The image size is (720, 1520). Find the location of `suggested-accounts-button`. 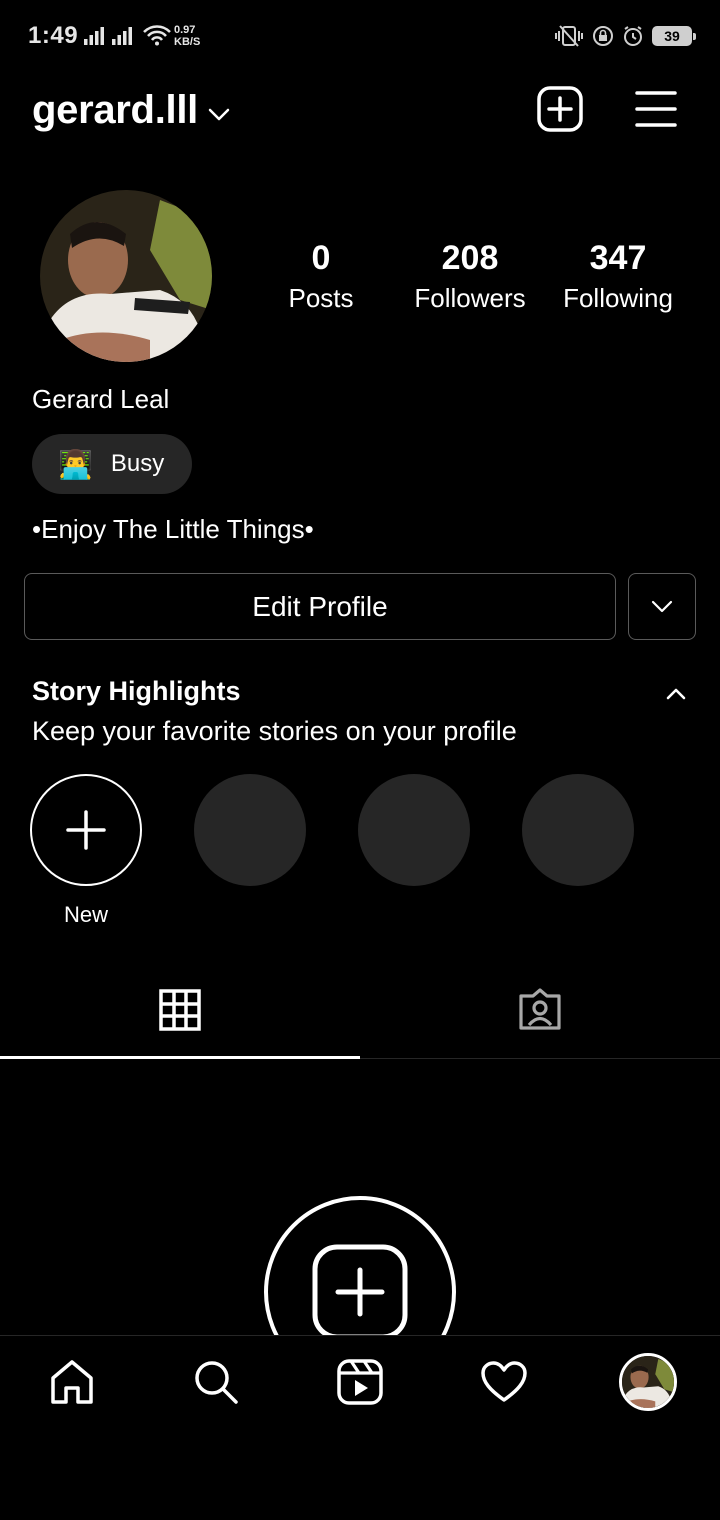

suggested-accounts-button is located at coordinates (662, 606).